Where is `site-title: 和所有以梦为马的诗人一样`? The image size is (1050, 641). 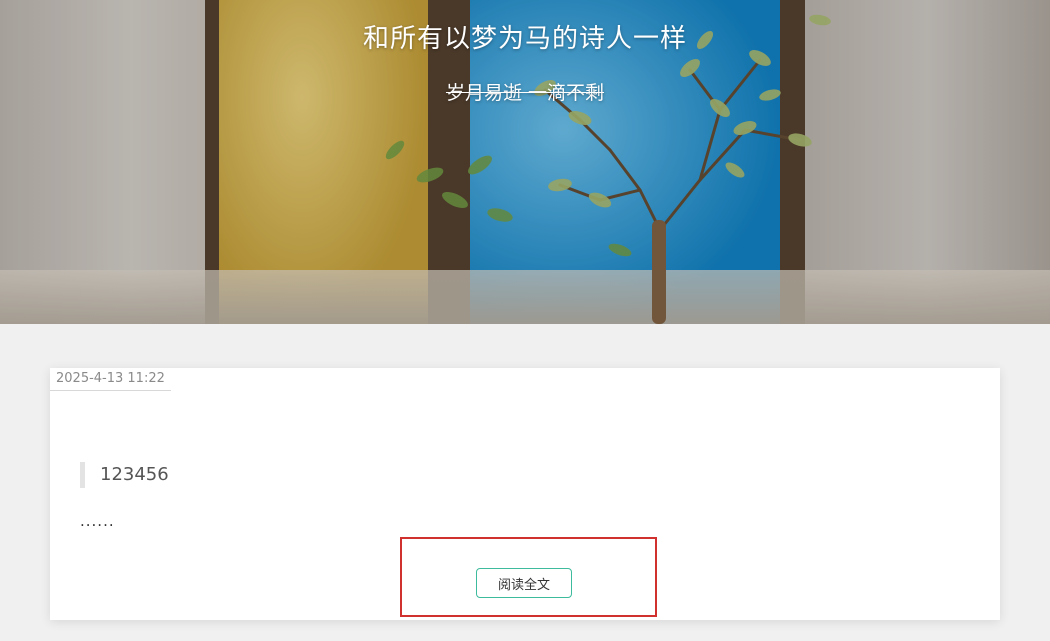 site-title: 和所有以梦为马的诗人一样 is located at coordinates (524, 39).